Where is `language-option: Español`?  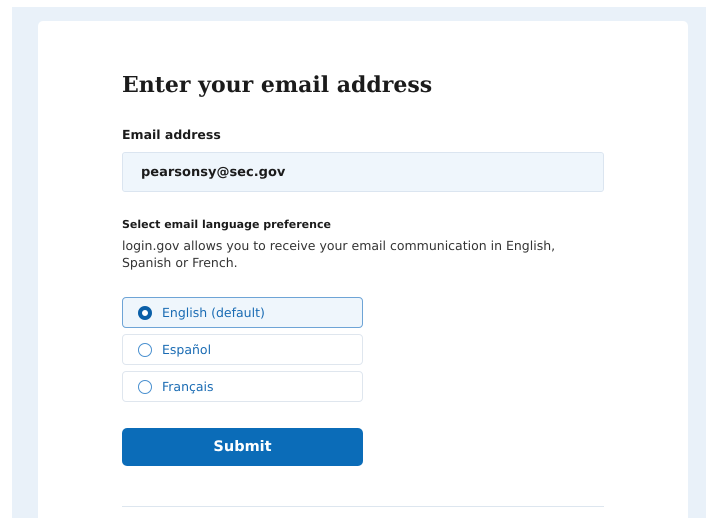
language-option: Español is located at coordinates (242, 349).